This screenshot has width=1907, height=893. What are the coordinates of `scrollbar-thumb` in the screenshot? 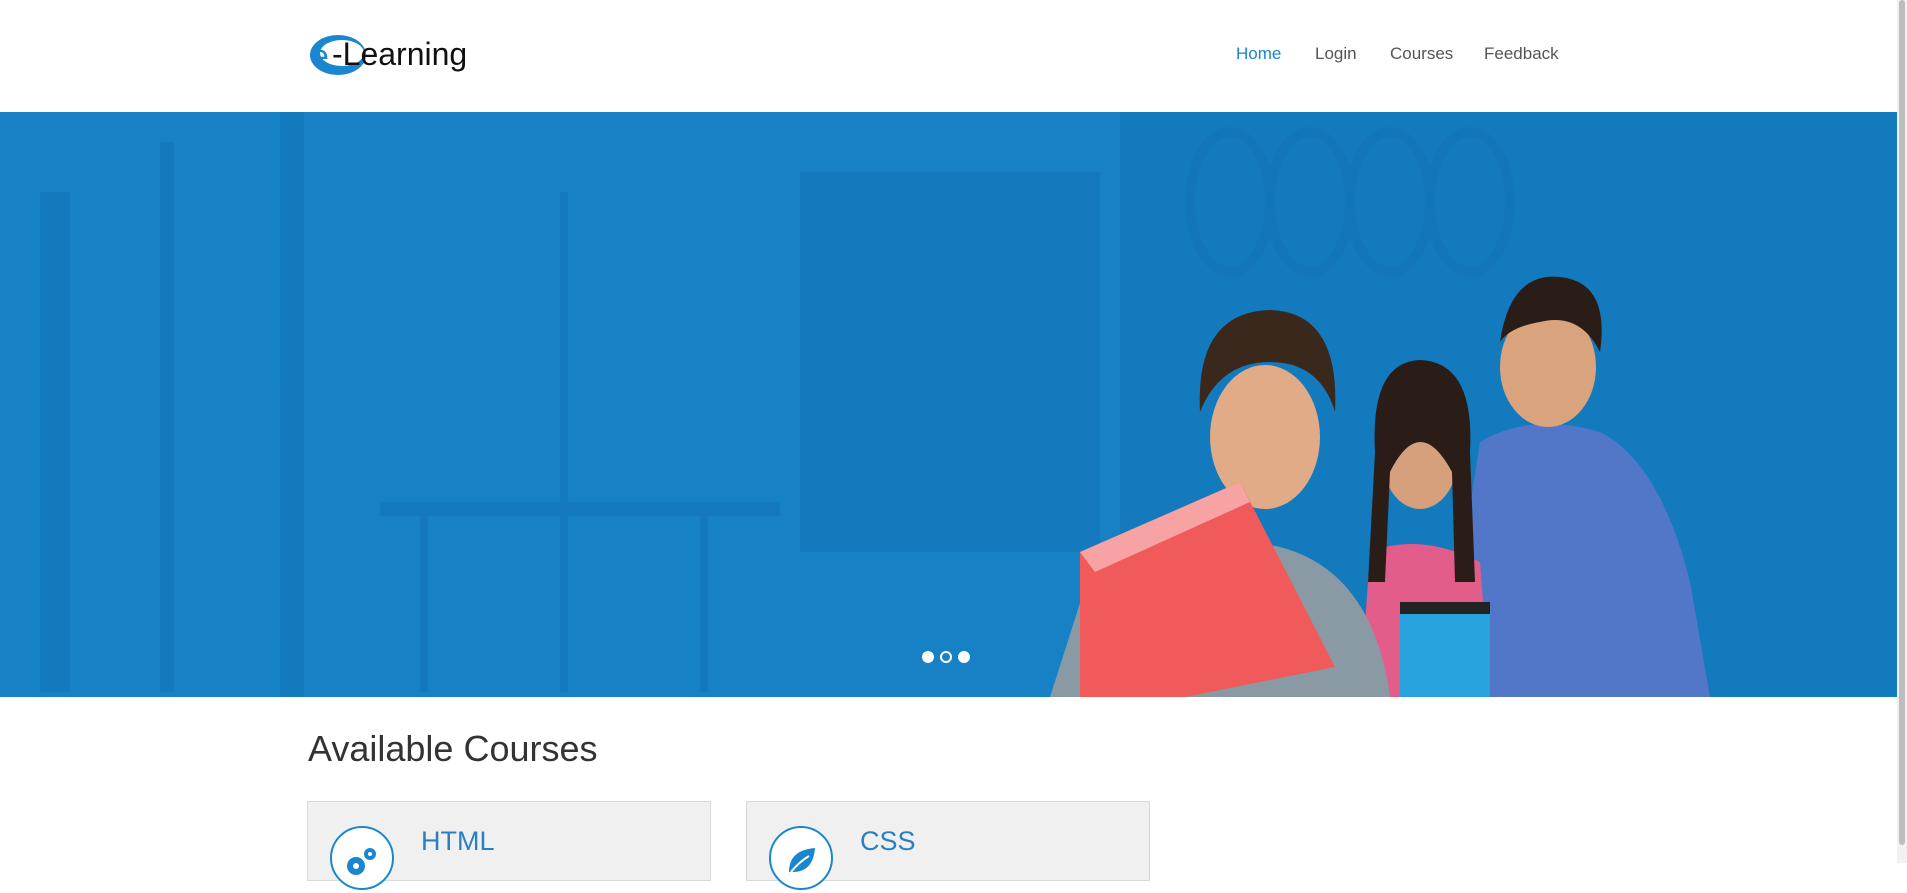 It's located at (1902, 422).